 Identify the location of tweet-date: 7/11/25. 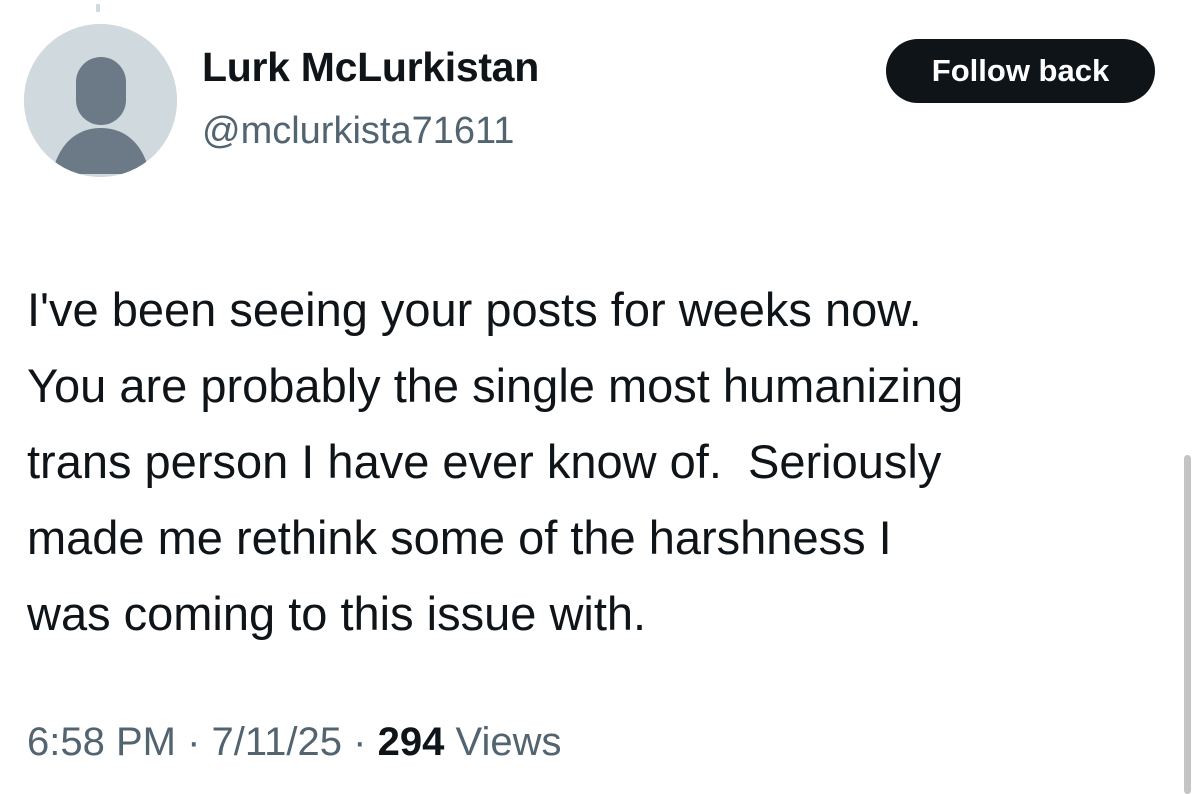
(277, 742).